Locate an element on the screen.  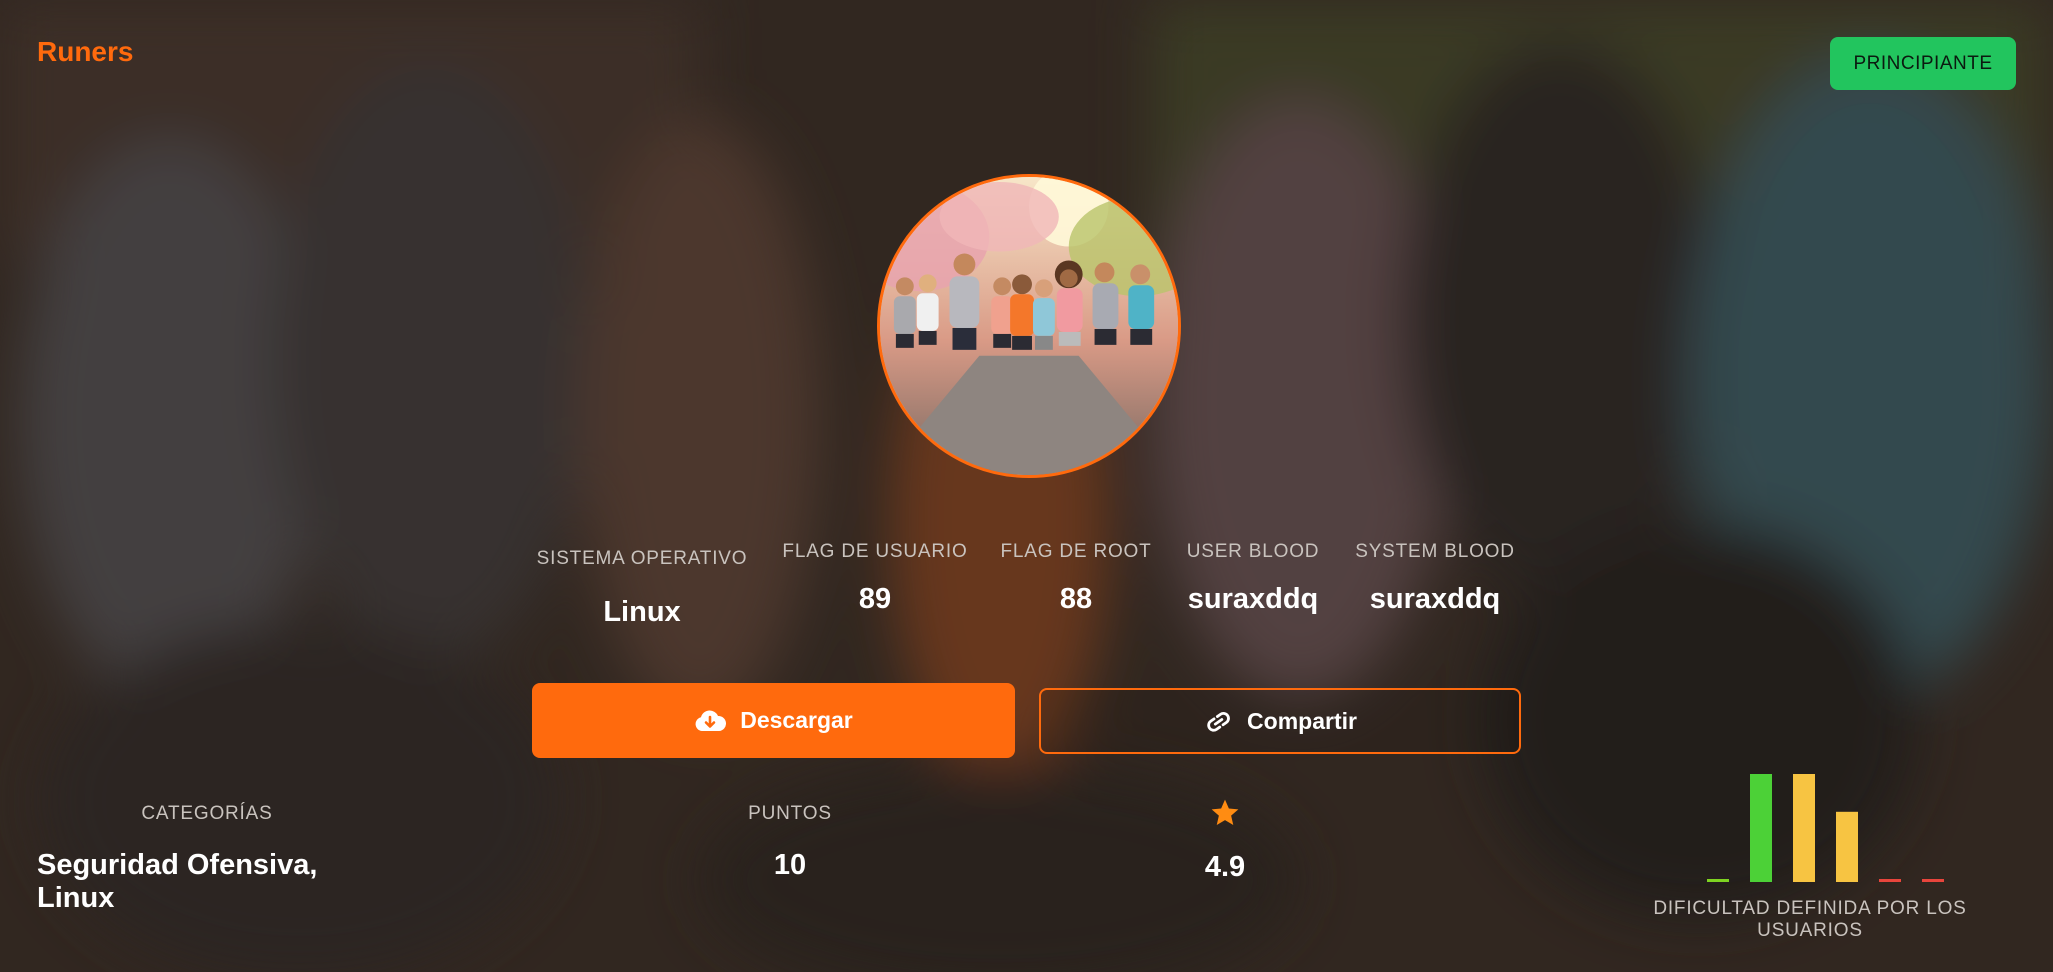
stat-label: FLAG DE ROOT is located at coordinates (1076, 551).